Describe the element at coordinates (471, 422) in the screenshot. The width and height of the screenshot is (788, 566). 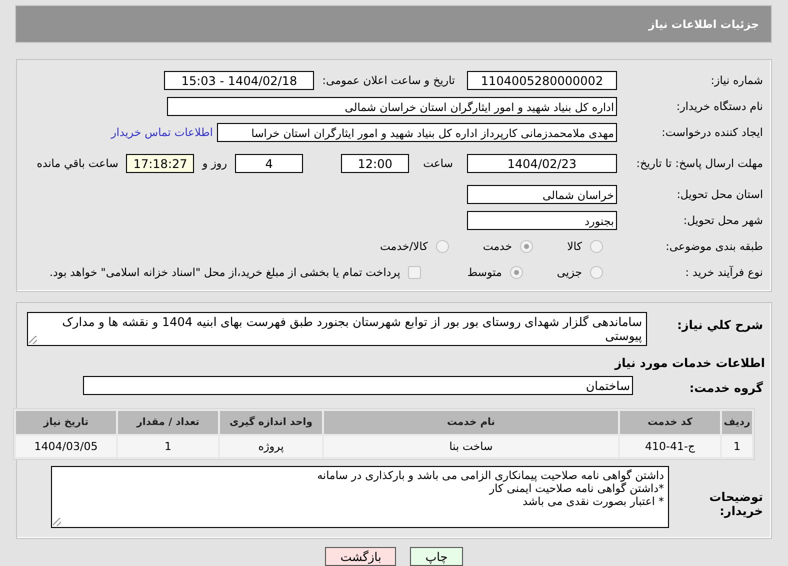
I see `column-header: نام خدمت` at that location.